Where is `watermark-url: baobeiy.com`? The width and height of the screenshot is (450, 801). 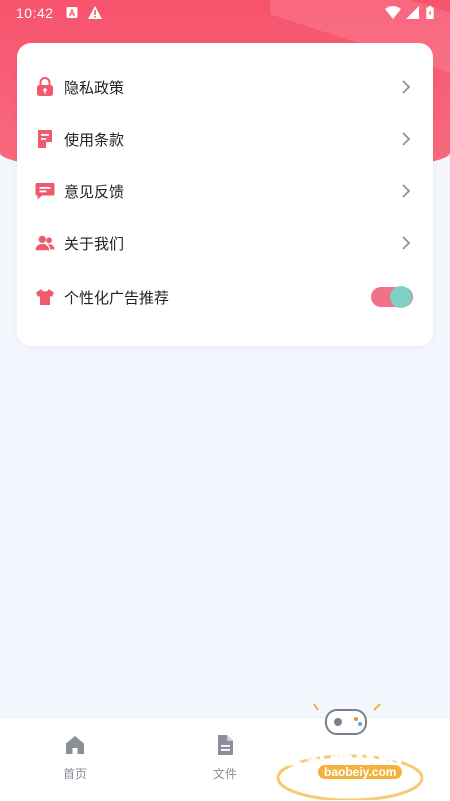 watermark-url: baobeiy.com is located at coordinates (360, 772).